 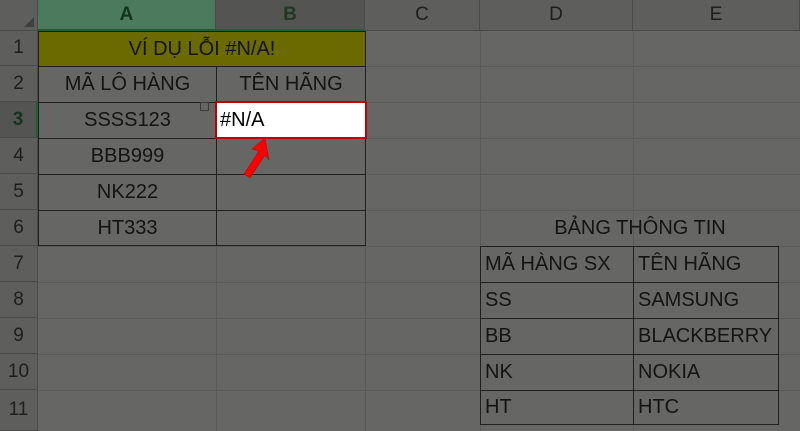 What do you see at coordinates (422, 15) in the screenshot?
I see `column-header-c: C` at bounding box center [422, 15].